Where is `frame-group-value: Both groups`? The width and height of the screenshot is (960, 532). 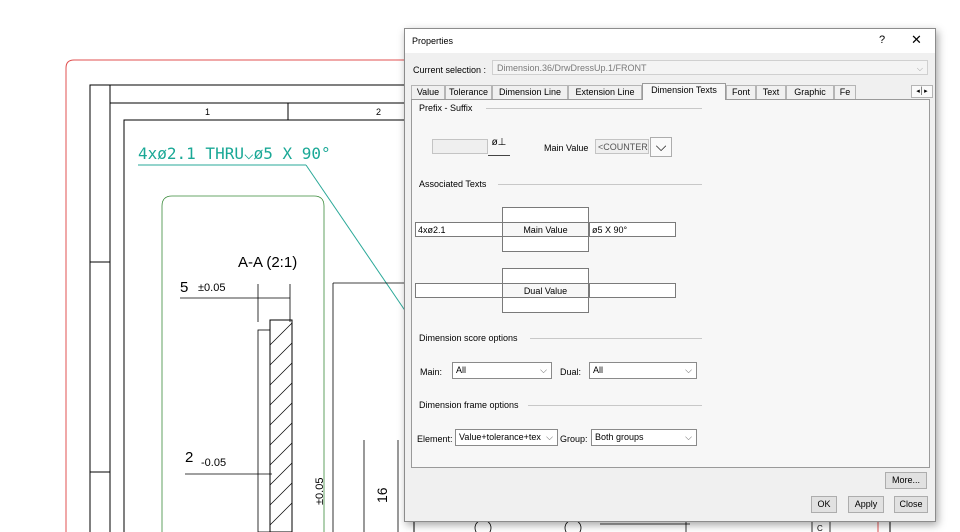 frame-group-value: Both groups is located at coordinates (619, 437).